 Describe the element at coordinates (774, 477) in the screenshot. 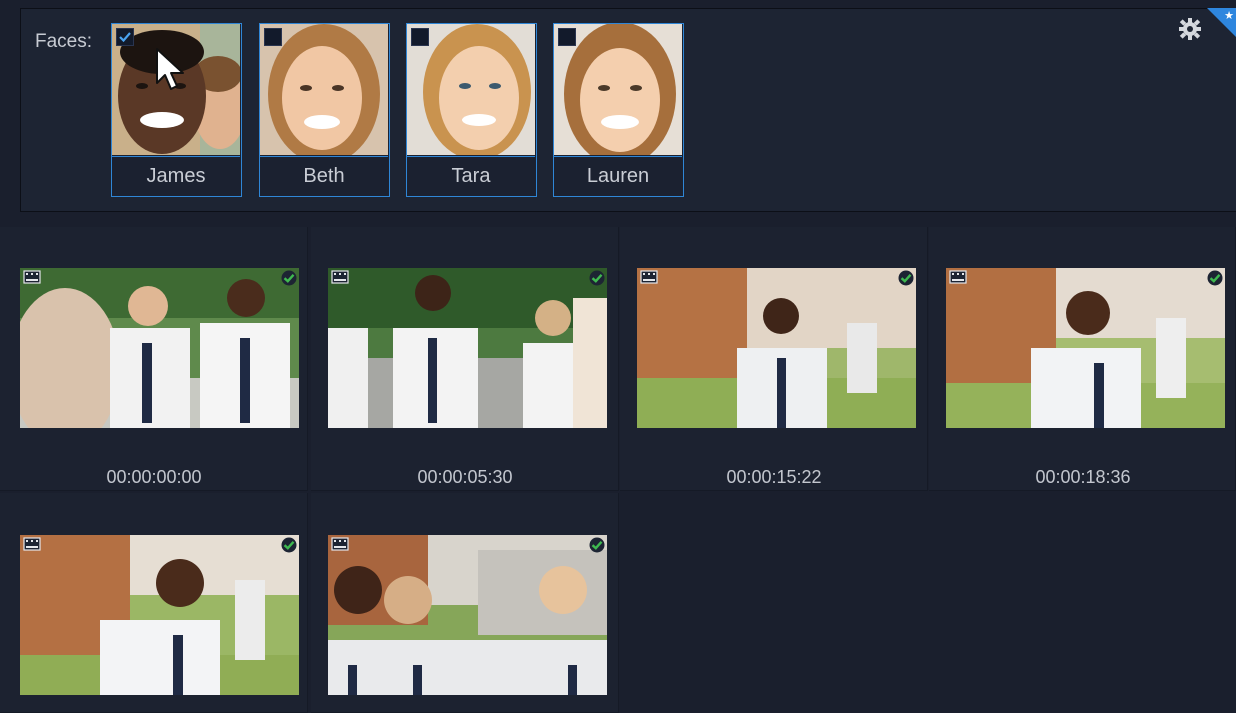

I see `clip-timecode: 00:00:15:22` at that location.